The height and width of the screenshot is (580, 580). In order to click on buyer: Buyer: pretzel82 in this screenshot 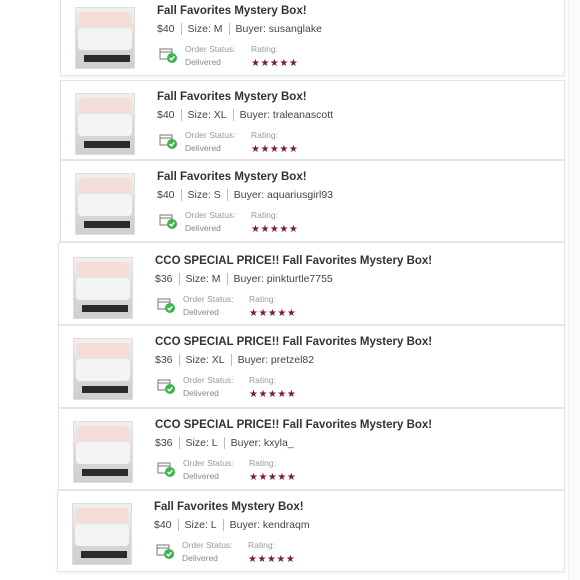, I will do `click(276, 360)`.